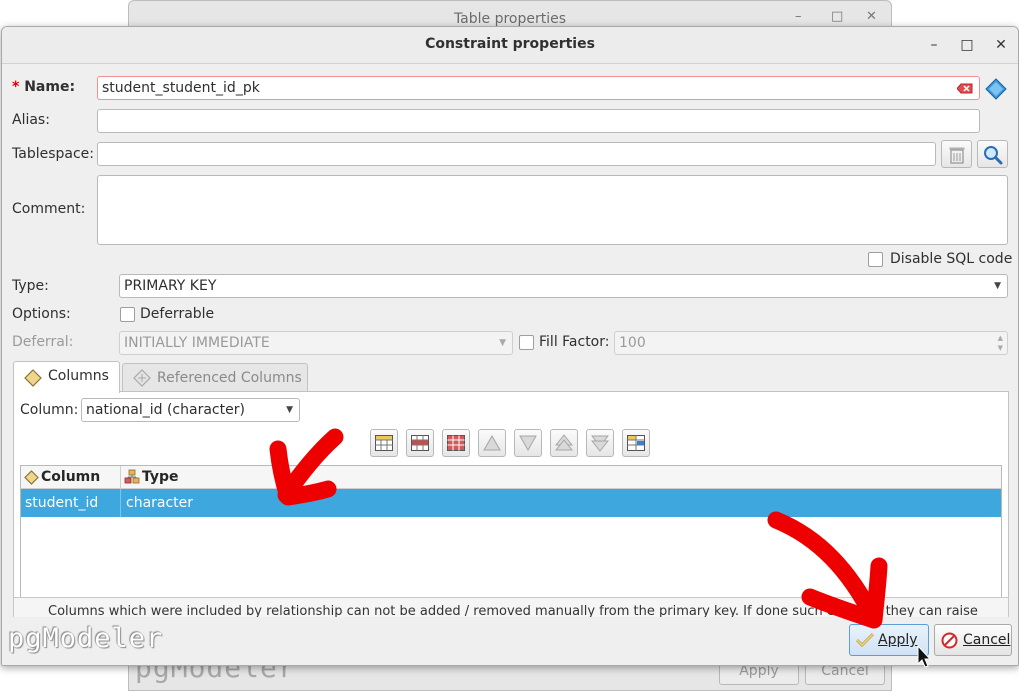 The image size is (1019, 691). Describe the element at coordinates (190, 410) in the screenshot. I see `column-select: national_id (character) ▼` at that location.